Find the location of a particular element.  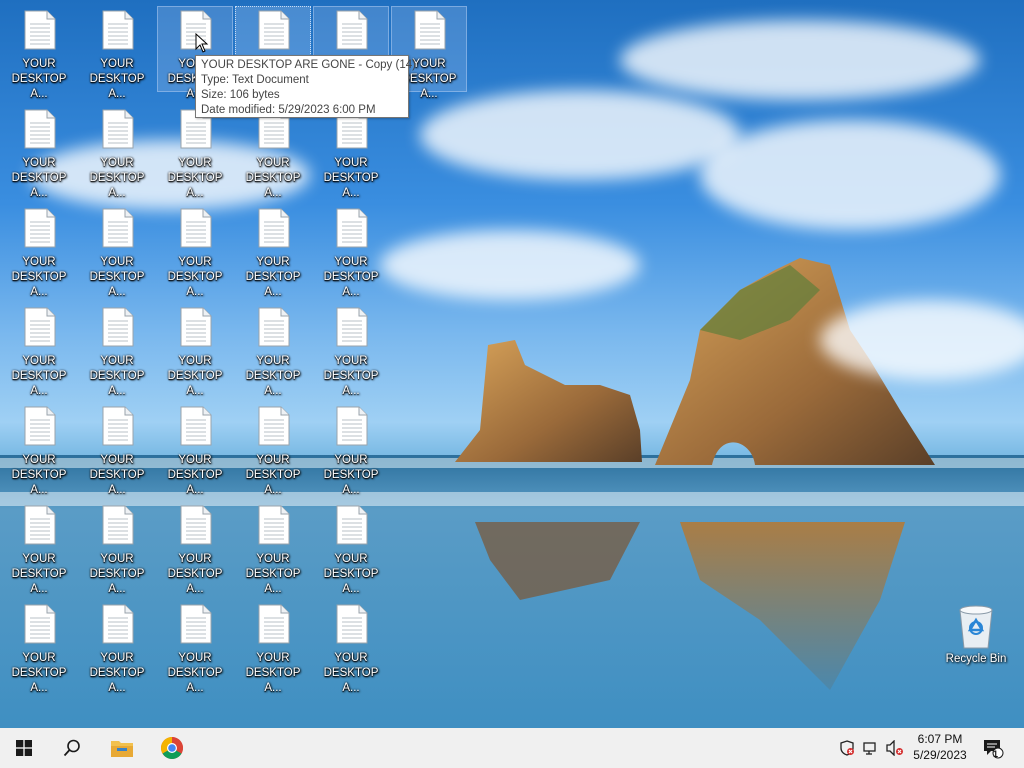

volume-muted-icon is located at coordinates (894, 748).